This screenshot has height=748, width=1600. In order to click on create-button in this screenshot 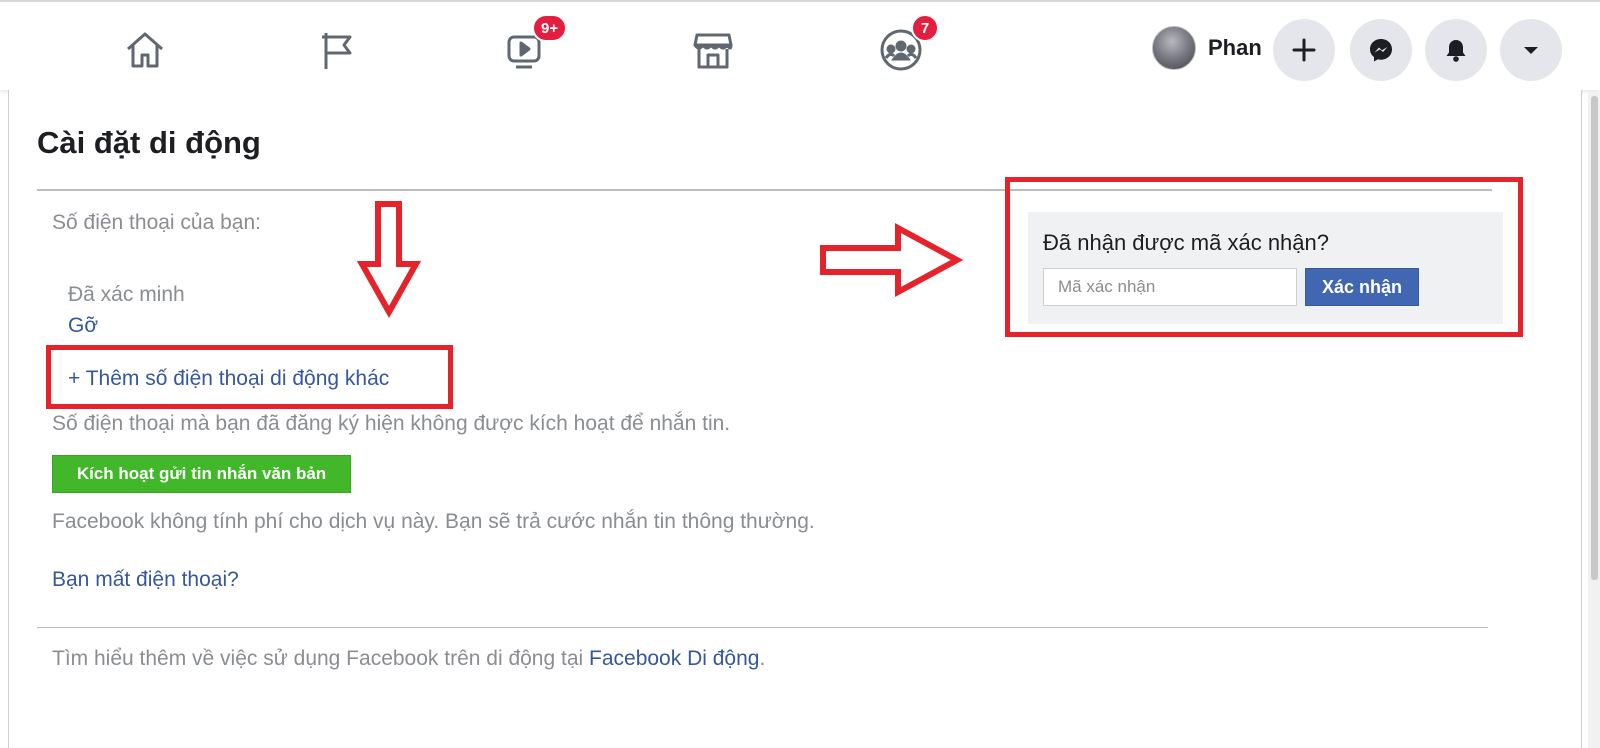, I will do `click(1304, 50)`.